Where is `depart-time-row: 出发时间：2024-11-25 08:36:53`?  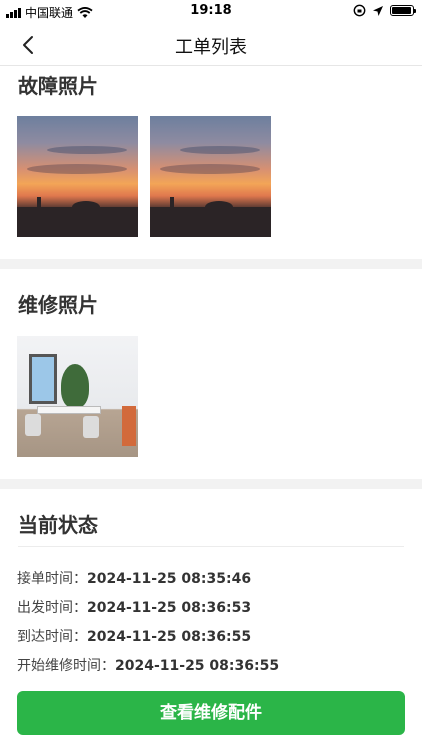
depart-time-row: 出发时间：2024-11-25 08:36:53 is located at coordinates (134, 607).